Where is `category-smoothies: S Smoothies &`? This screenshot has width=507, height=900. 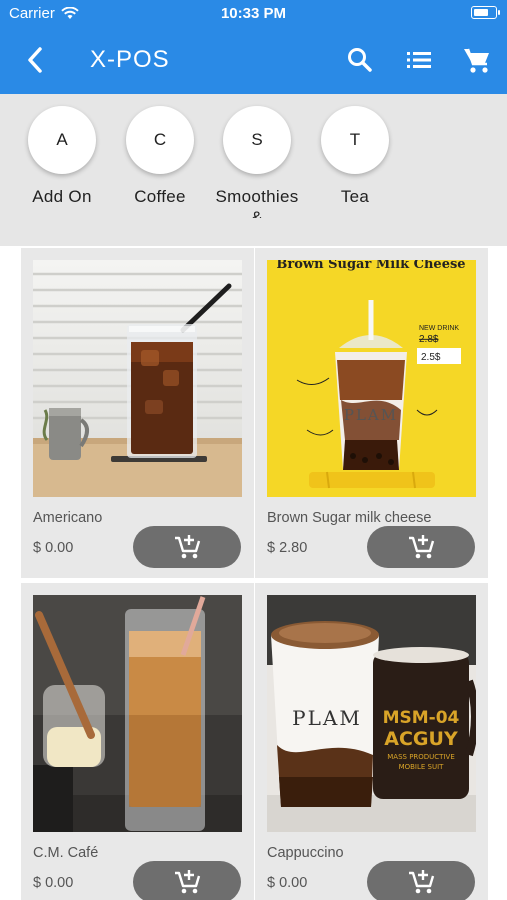
category-smoothies: S Smoothies & is located at coordinates (257, 162).